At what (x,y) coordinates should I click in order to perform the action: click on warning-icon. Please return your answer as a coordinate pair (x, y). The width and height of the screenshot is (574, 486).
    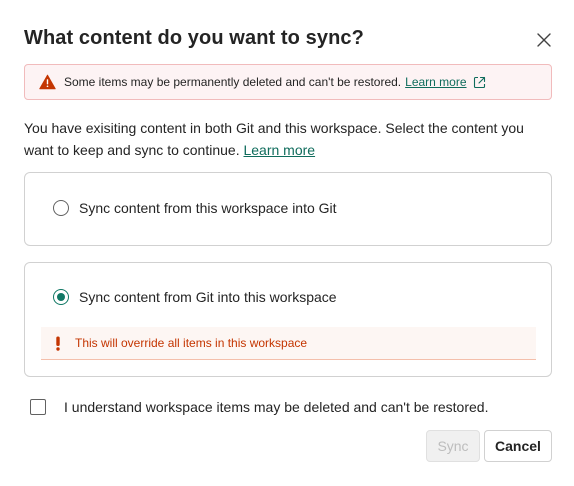
    Looking at the image, I should click on (47, 82).